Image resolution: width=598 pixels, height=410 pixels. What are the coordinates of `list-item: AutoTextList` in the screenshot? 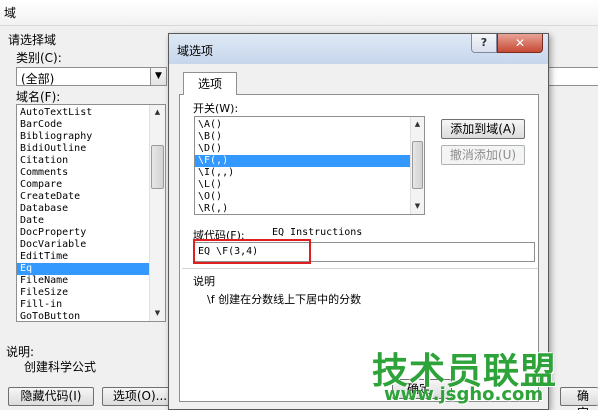 It's located at (83, 113).